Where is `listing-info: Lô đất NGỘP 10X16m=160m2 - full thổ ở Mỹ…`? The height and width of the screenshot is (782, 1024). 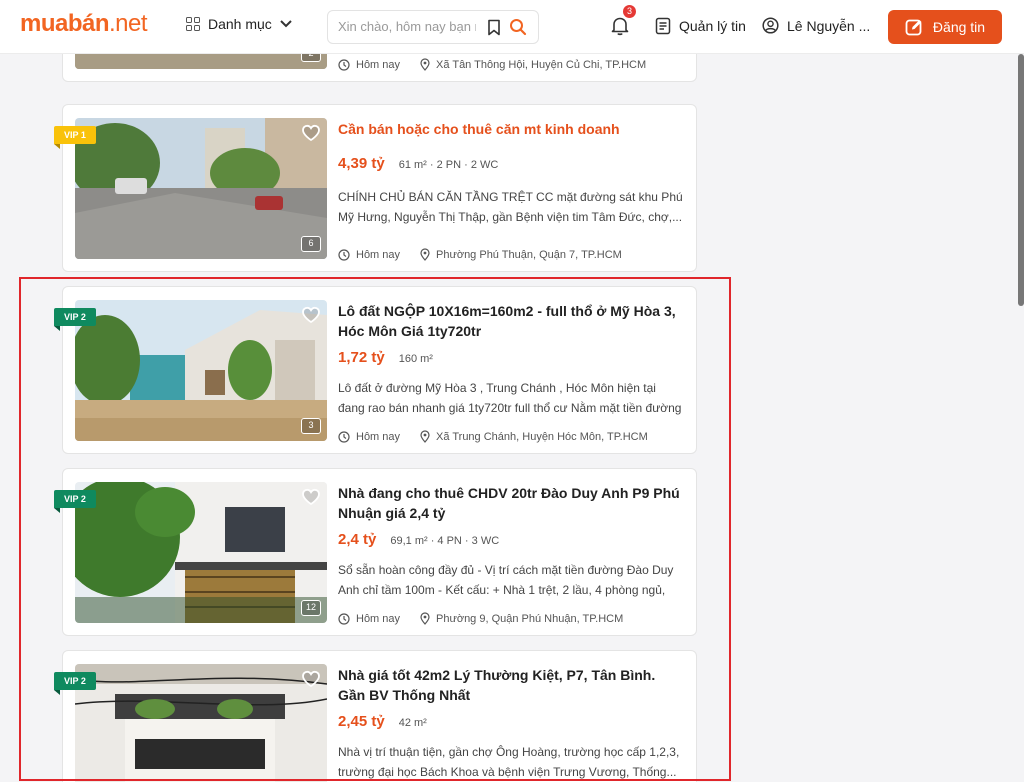
listing-info: Lô đất NGỘP 10X16m=160m2 - full thổ ở Mỹ… is located at coordinates (510, 359).